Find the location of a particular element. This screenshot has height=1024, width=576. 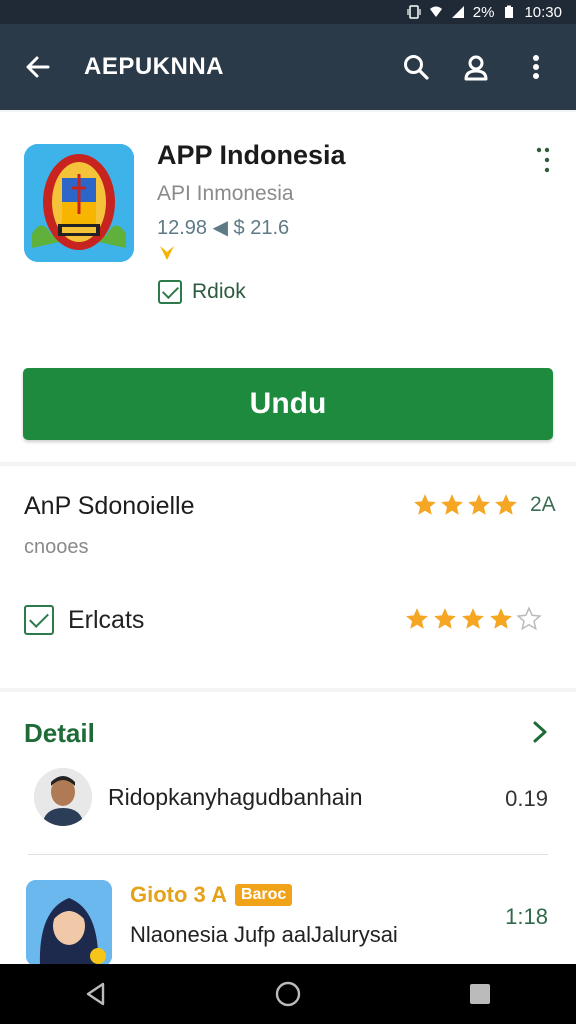

badge-icon is located at coordinates (167, 253).